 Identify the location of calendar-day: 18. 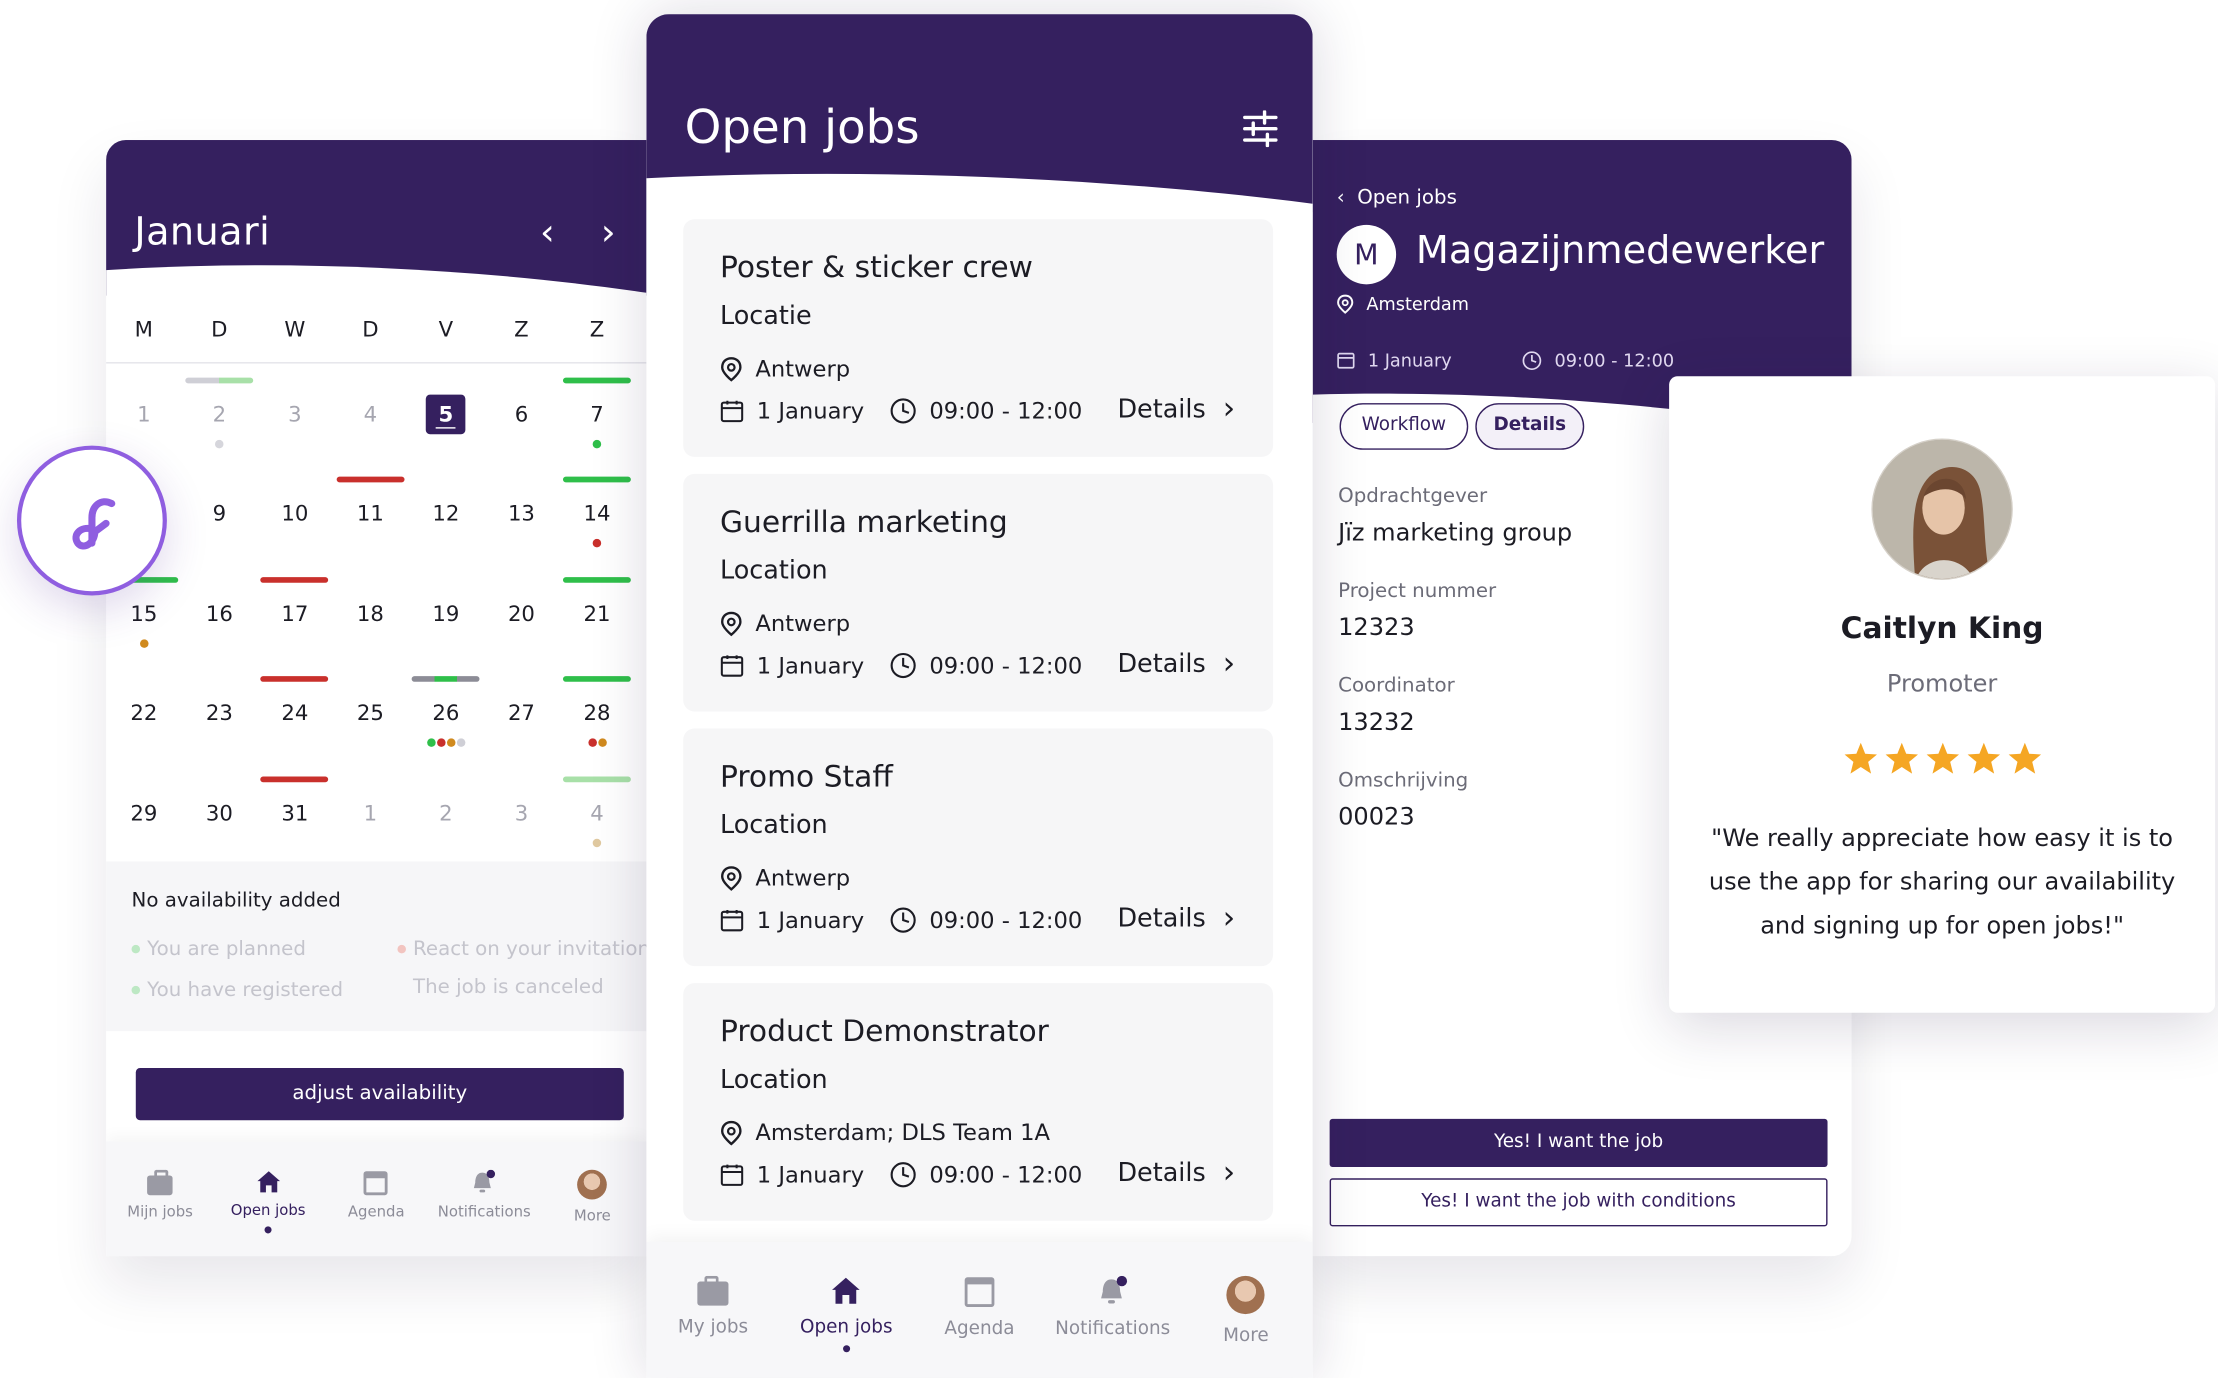
(371, 615).